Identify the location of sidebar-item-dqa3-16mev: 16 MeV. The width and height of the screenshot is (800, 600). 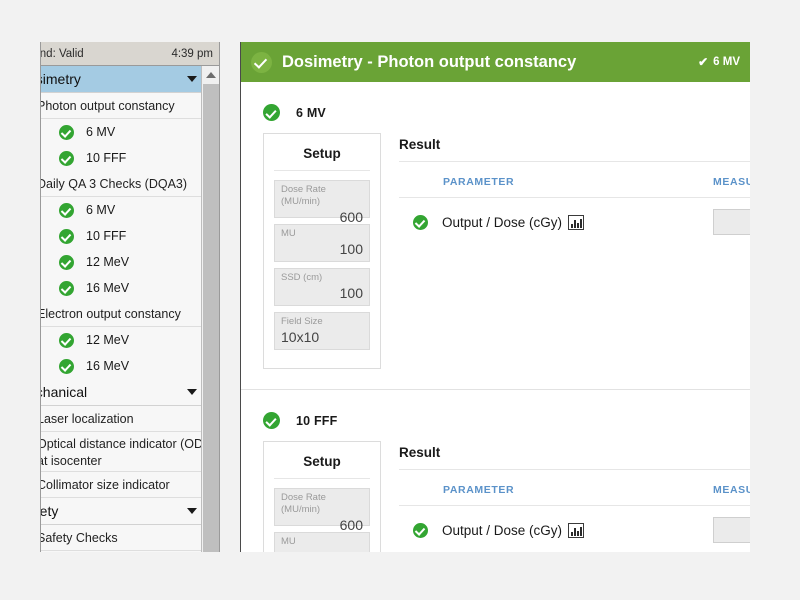
(130, 288).